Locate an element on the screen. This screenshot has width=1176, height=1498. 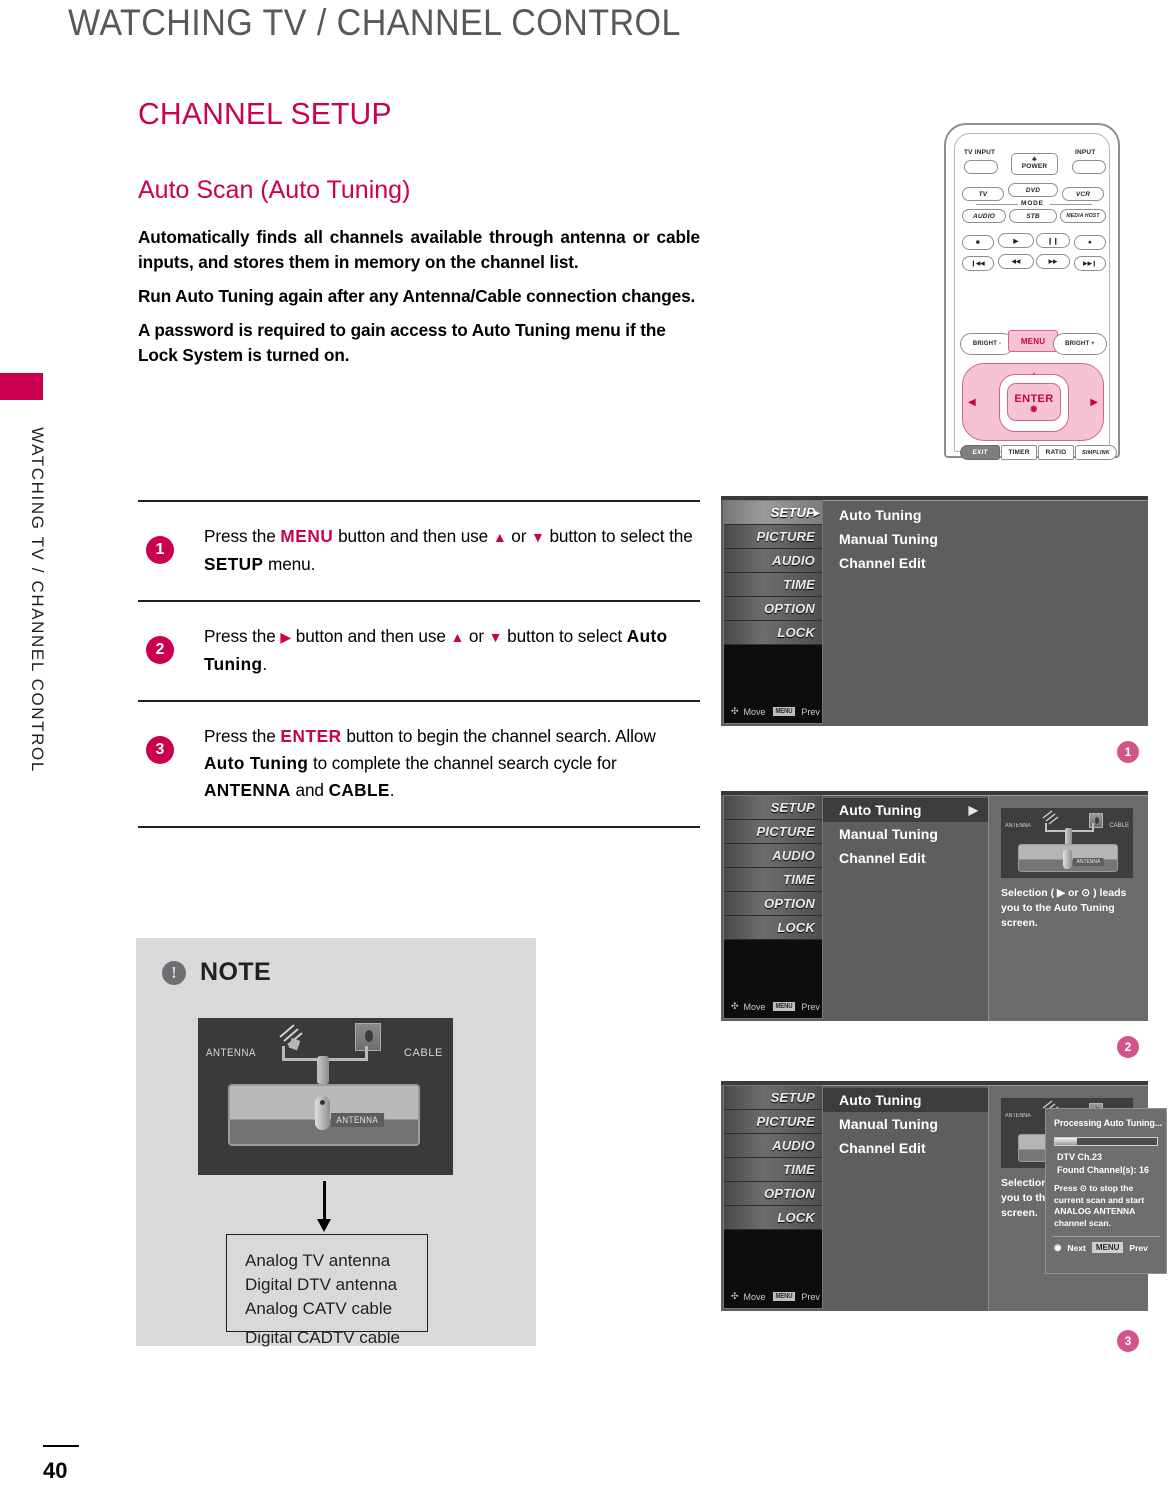
list-item: Analog CATV cable is located at coordinates (319, 1308).